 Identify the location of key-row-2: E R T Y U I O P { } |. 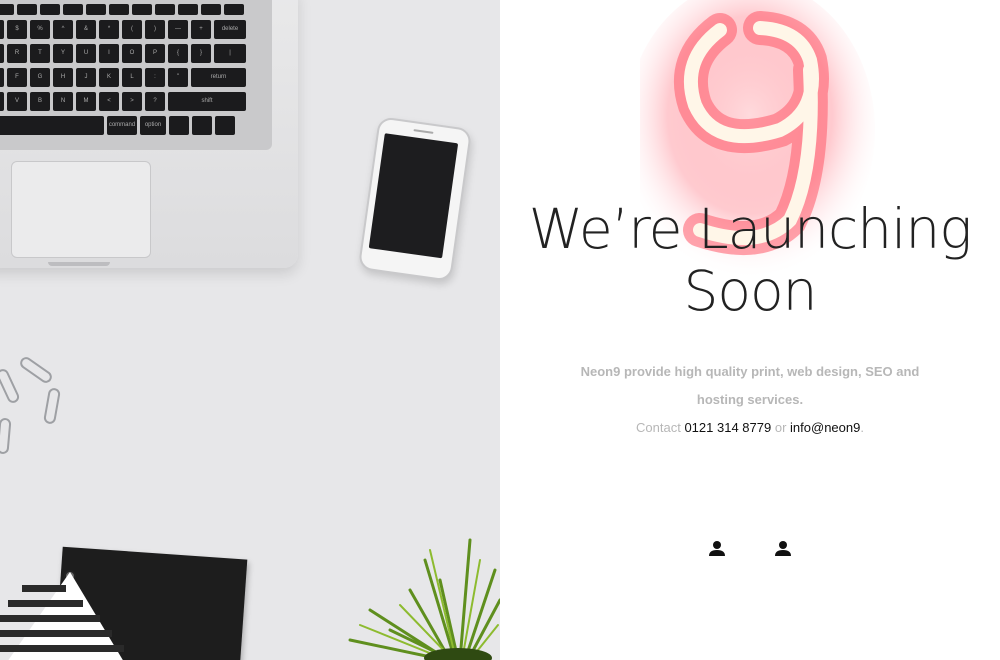
(123, 53).